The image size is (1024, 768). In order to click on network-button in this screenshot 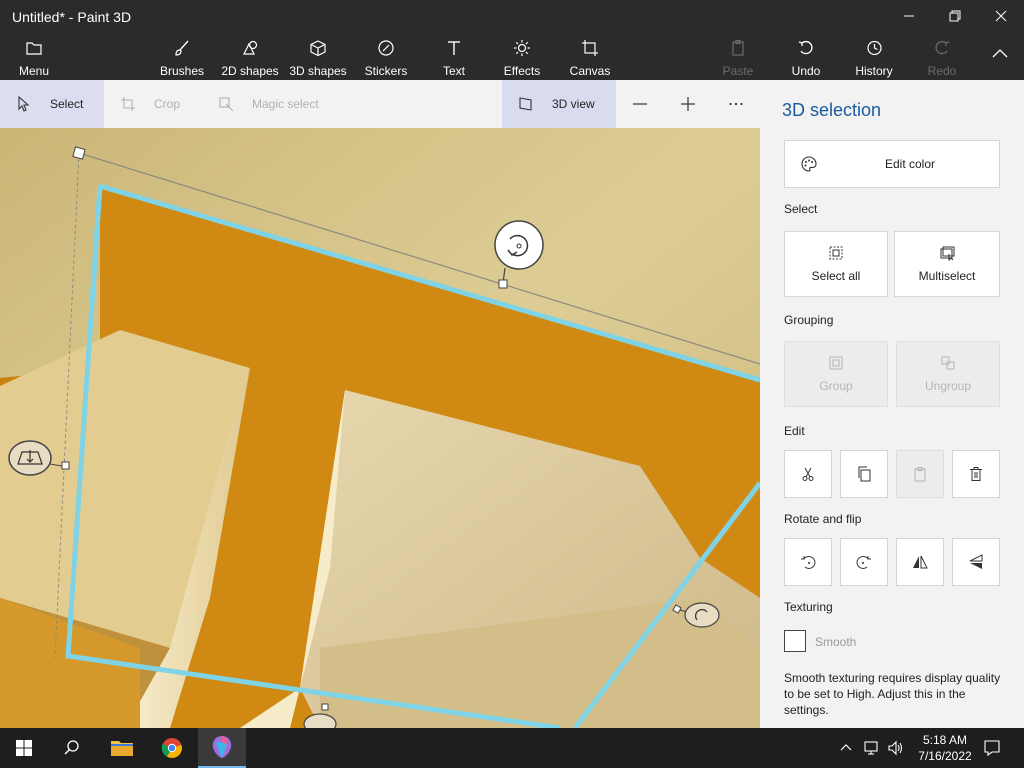, I will do `click(872, 748)`.